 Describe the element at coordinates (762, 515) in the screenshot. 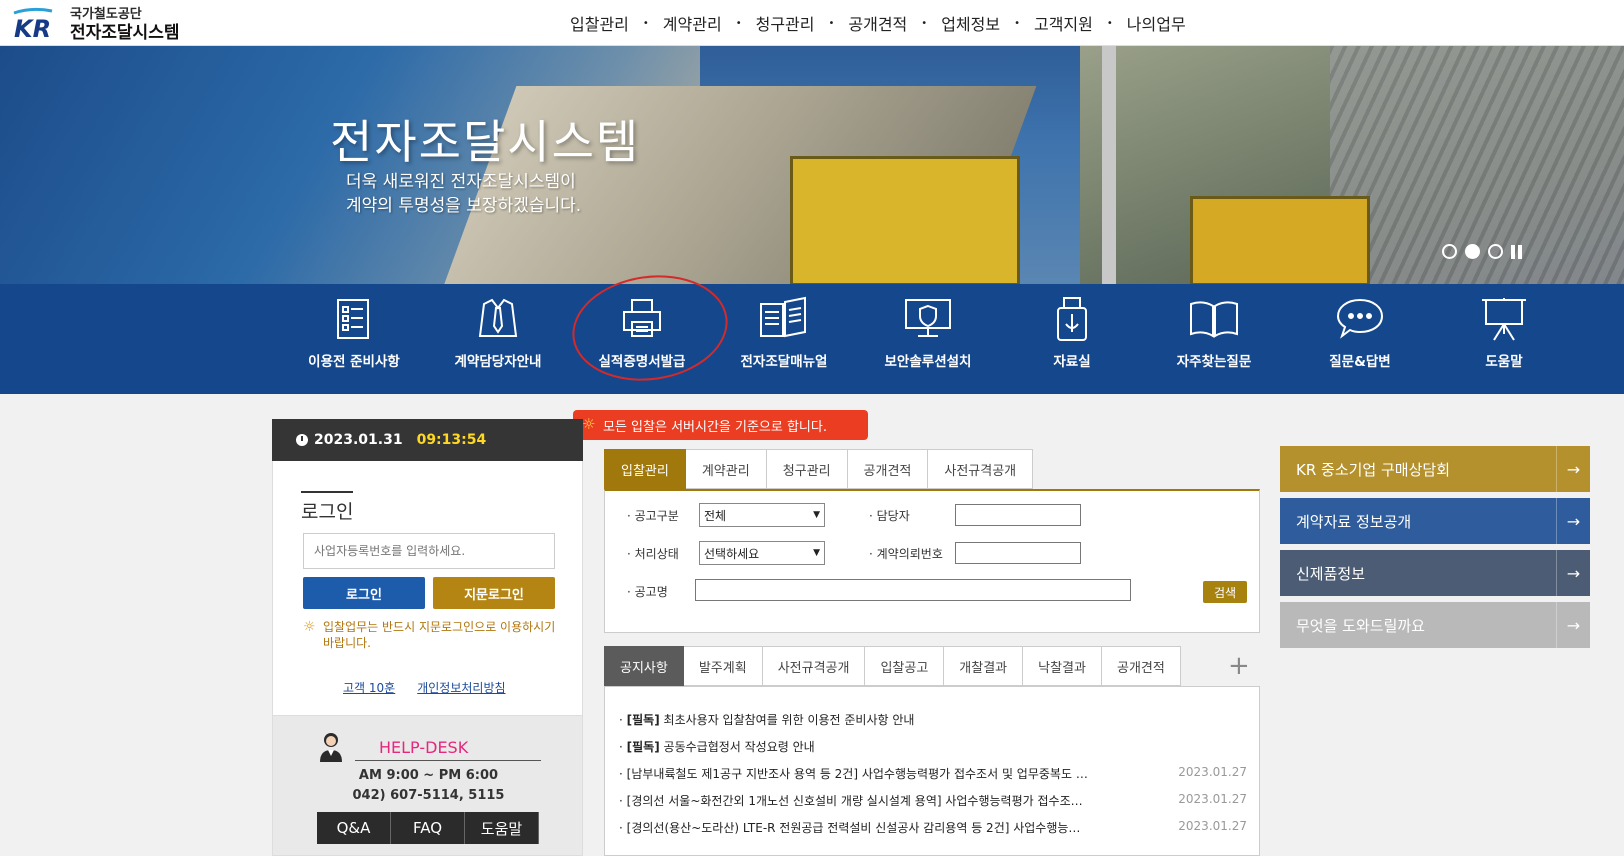

I see `notice-type-select: 전체 ▼` at that location.